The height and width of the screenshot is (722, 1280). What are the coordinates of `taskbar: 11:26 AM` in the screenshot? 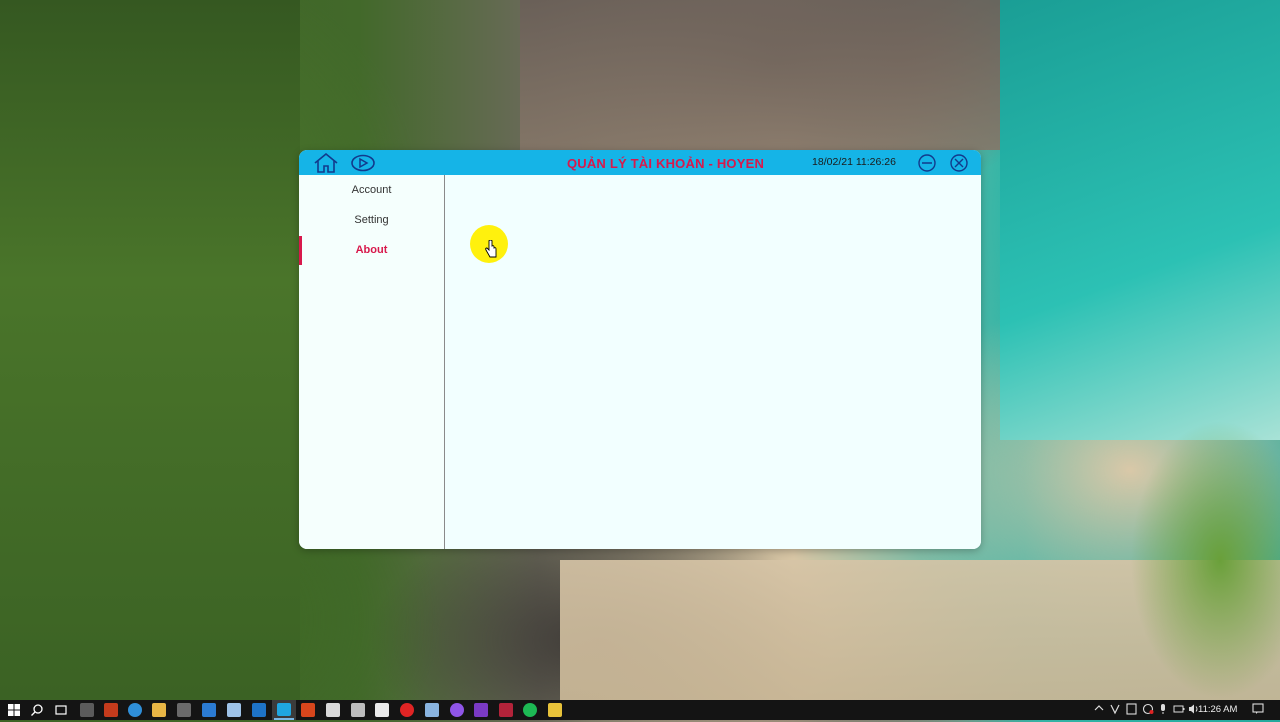 It's located at (640, 710).